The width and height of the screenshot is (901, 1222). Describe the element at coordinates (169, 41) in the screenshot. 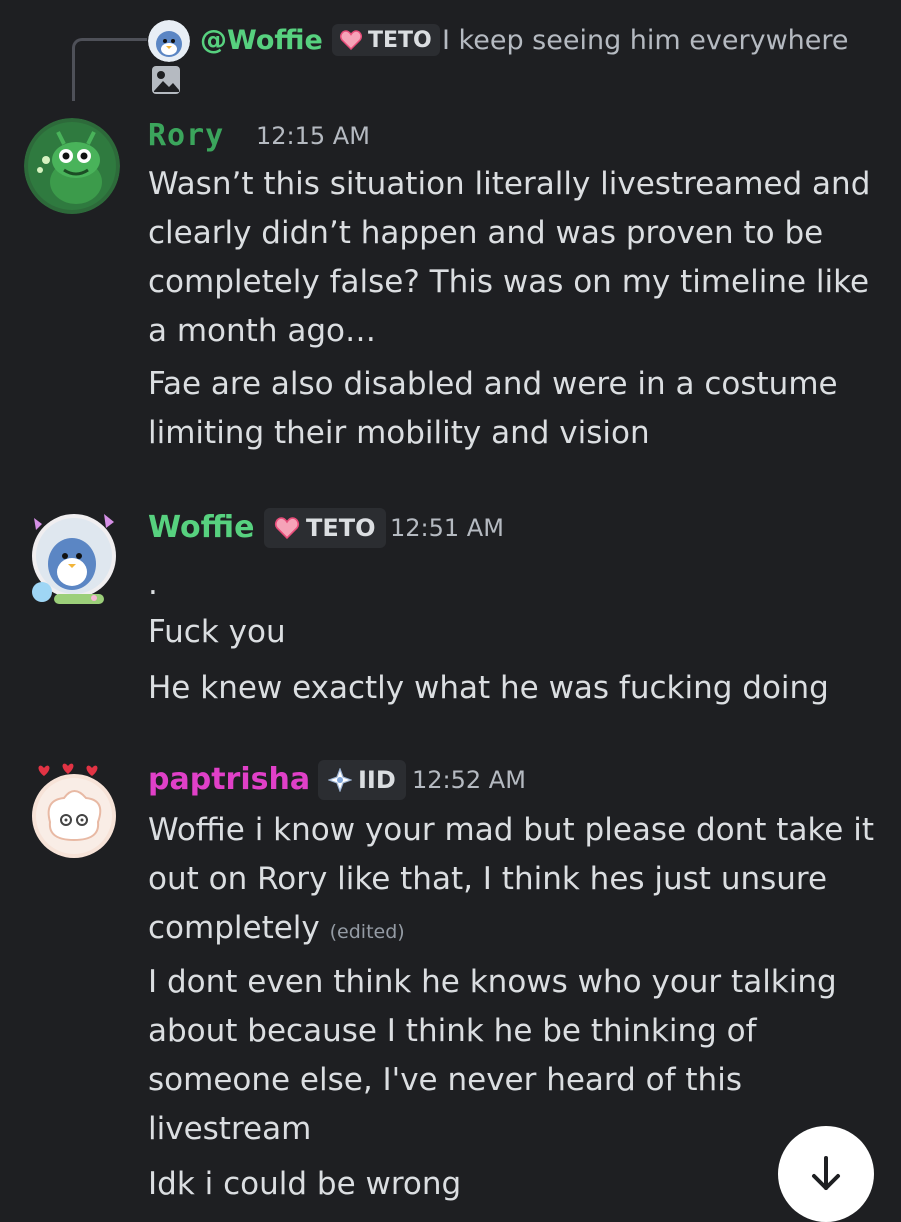

I see `reply-avatar` at that location.